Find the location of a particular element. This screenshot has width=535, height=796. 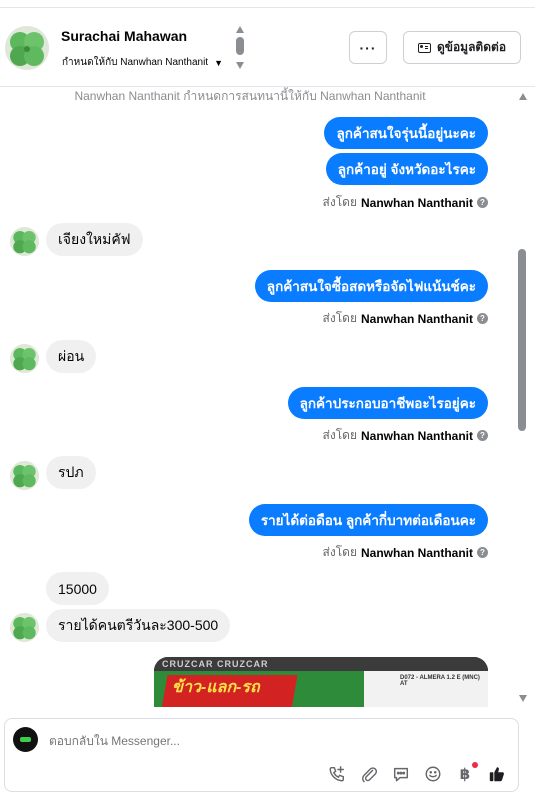

message-outgoing: รายได้ต่อดือน ลูกค้ากี่บาทต่อเดือนคะ is located at coordinates (368, 520).